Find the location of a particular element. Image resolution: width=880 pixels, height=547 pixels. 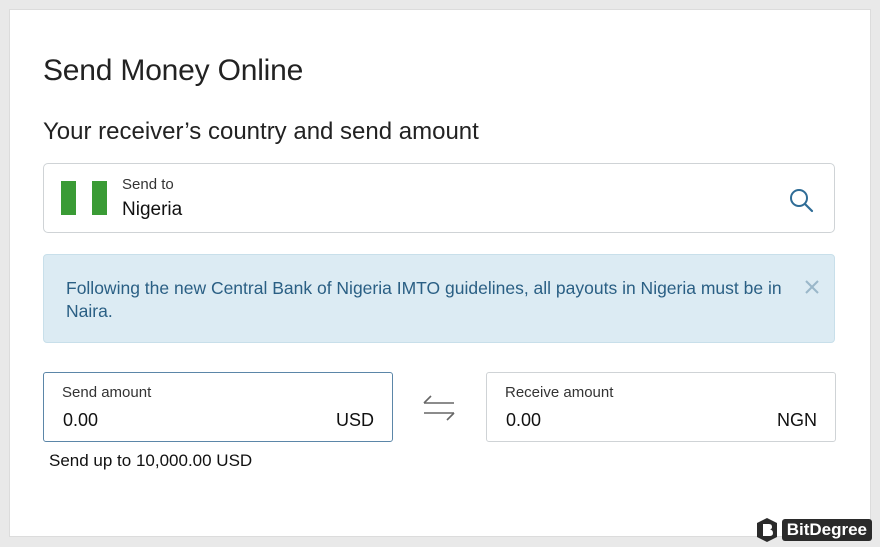

send-currency: USD is located at coordinates (354, 420).